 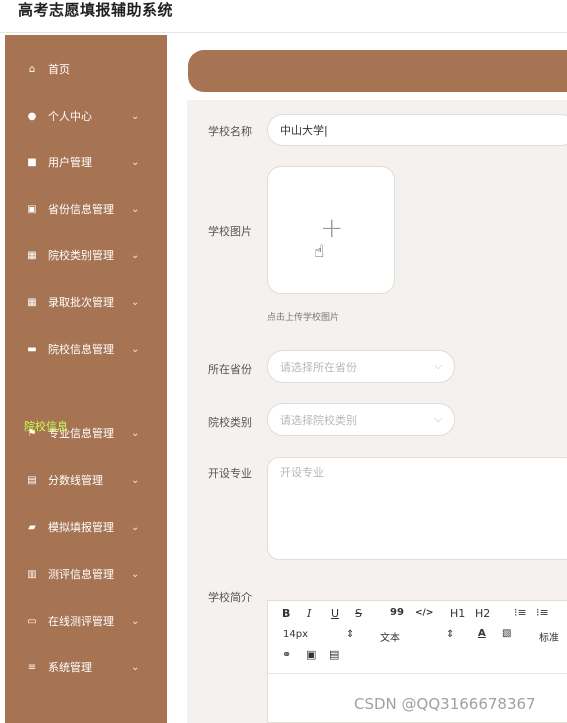 I want to click on school-icon: ▬, so click(x=32, y=349).